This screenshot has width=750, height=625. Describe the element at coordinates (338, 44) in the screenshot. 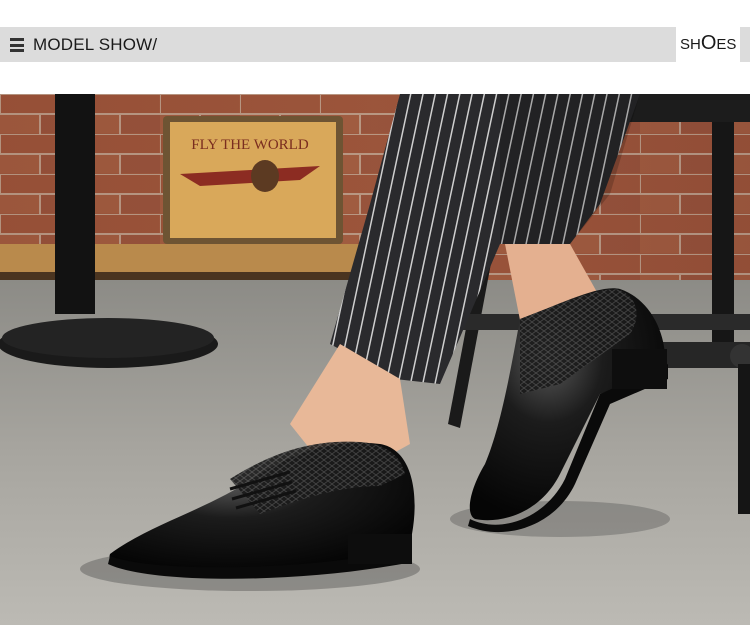

I see `section-header: MODEL SHOW/` at that location.